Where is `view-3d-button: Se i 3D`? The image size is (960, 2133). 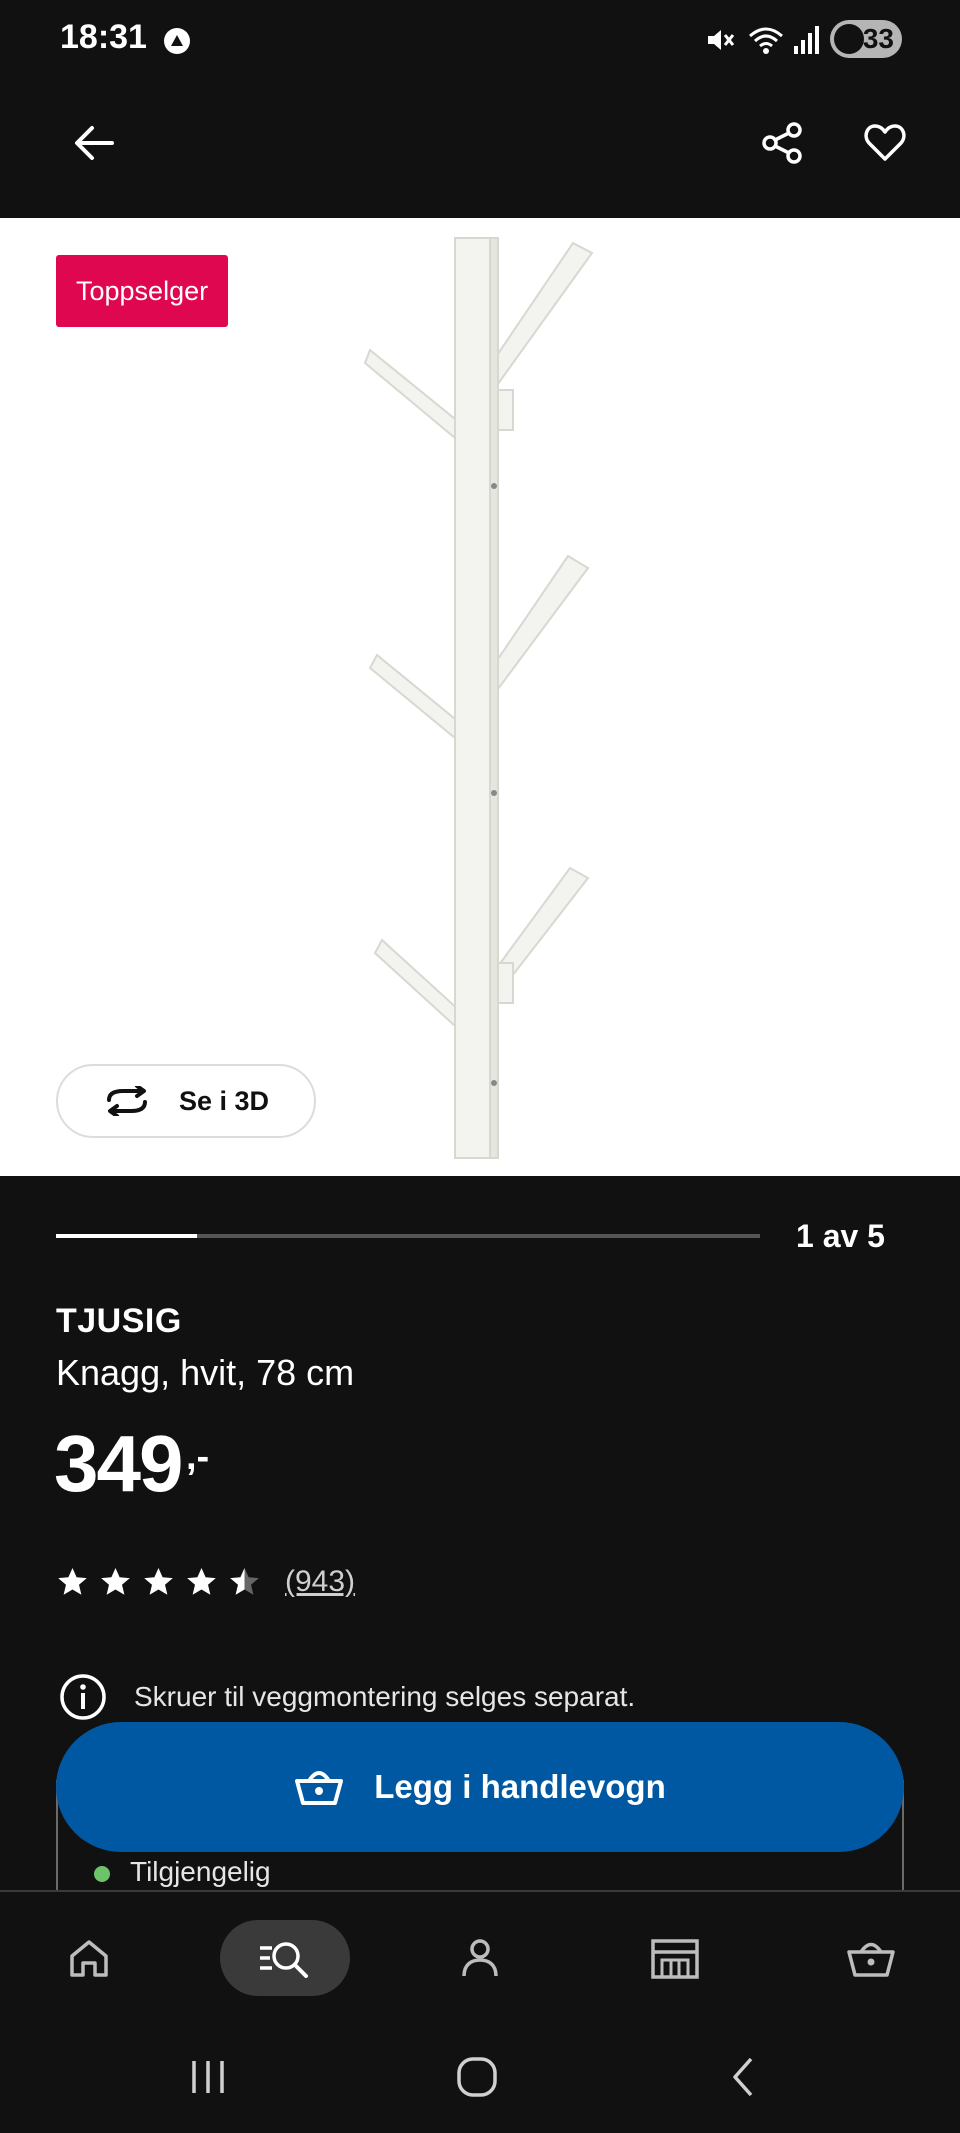
view-3d-button: Se i 3D is located at coordinates (186, 1101).